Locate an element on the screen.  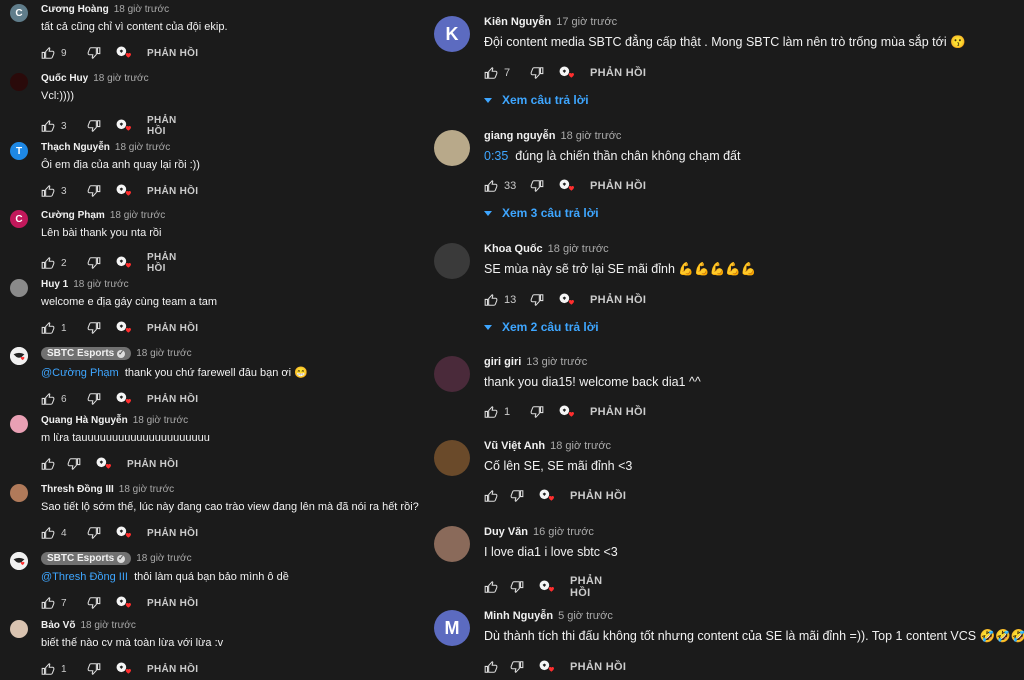
author-name: Bảo Võ is located at coordinates (58, 625).